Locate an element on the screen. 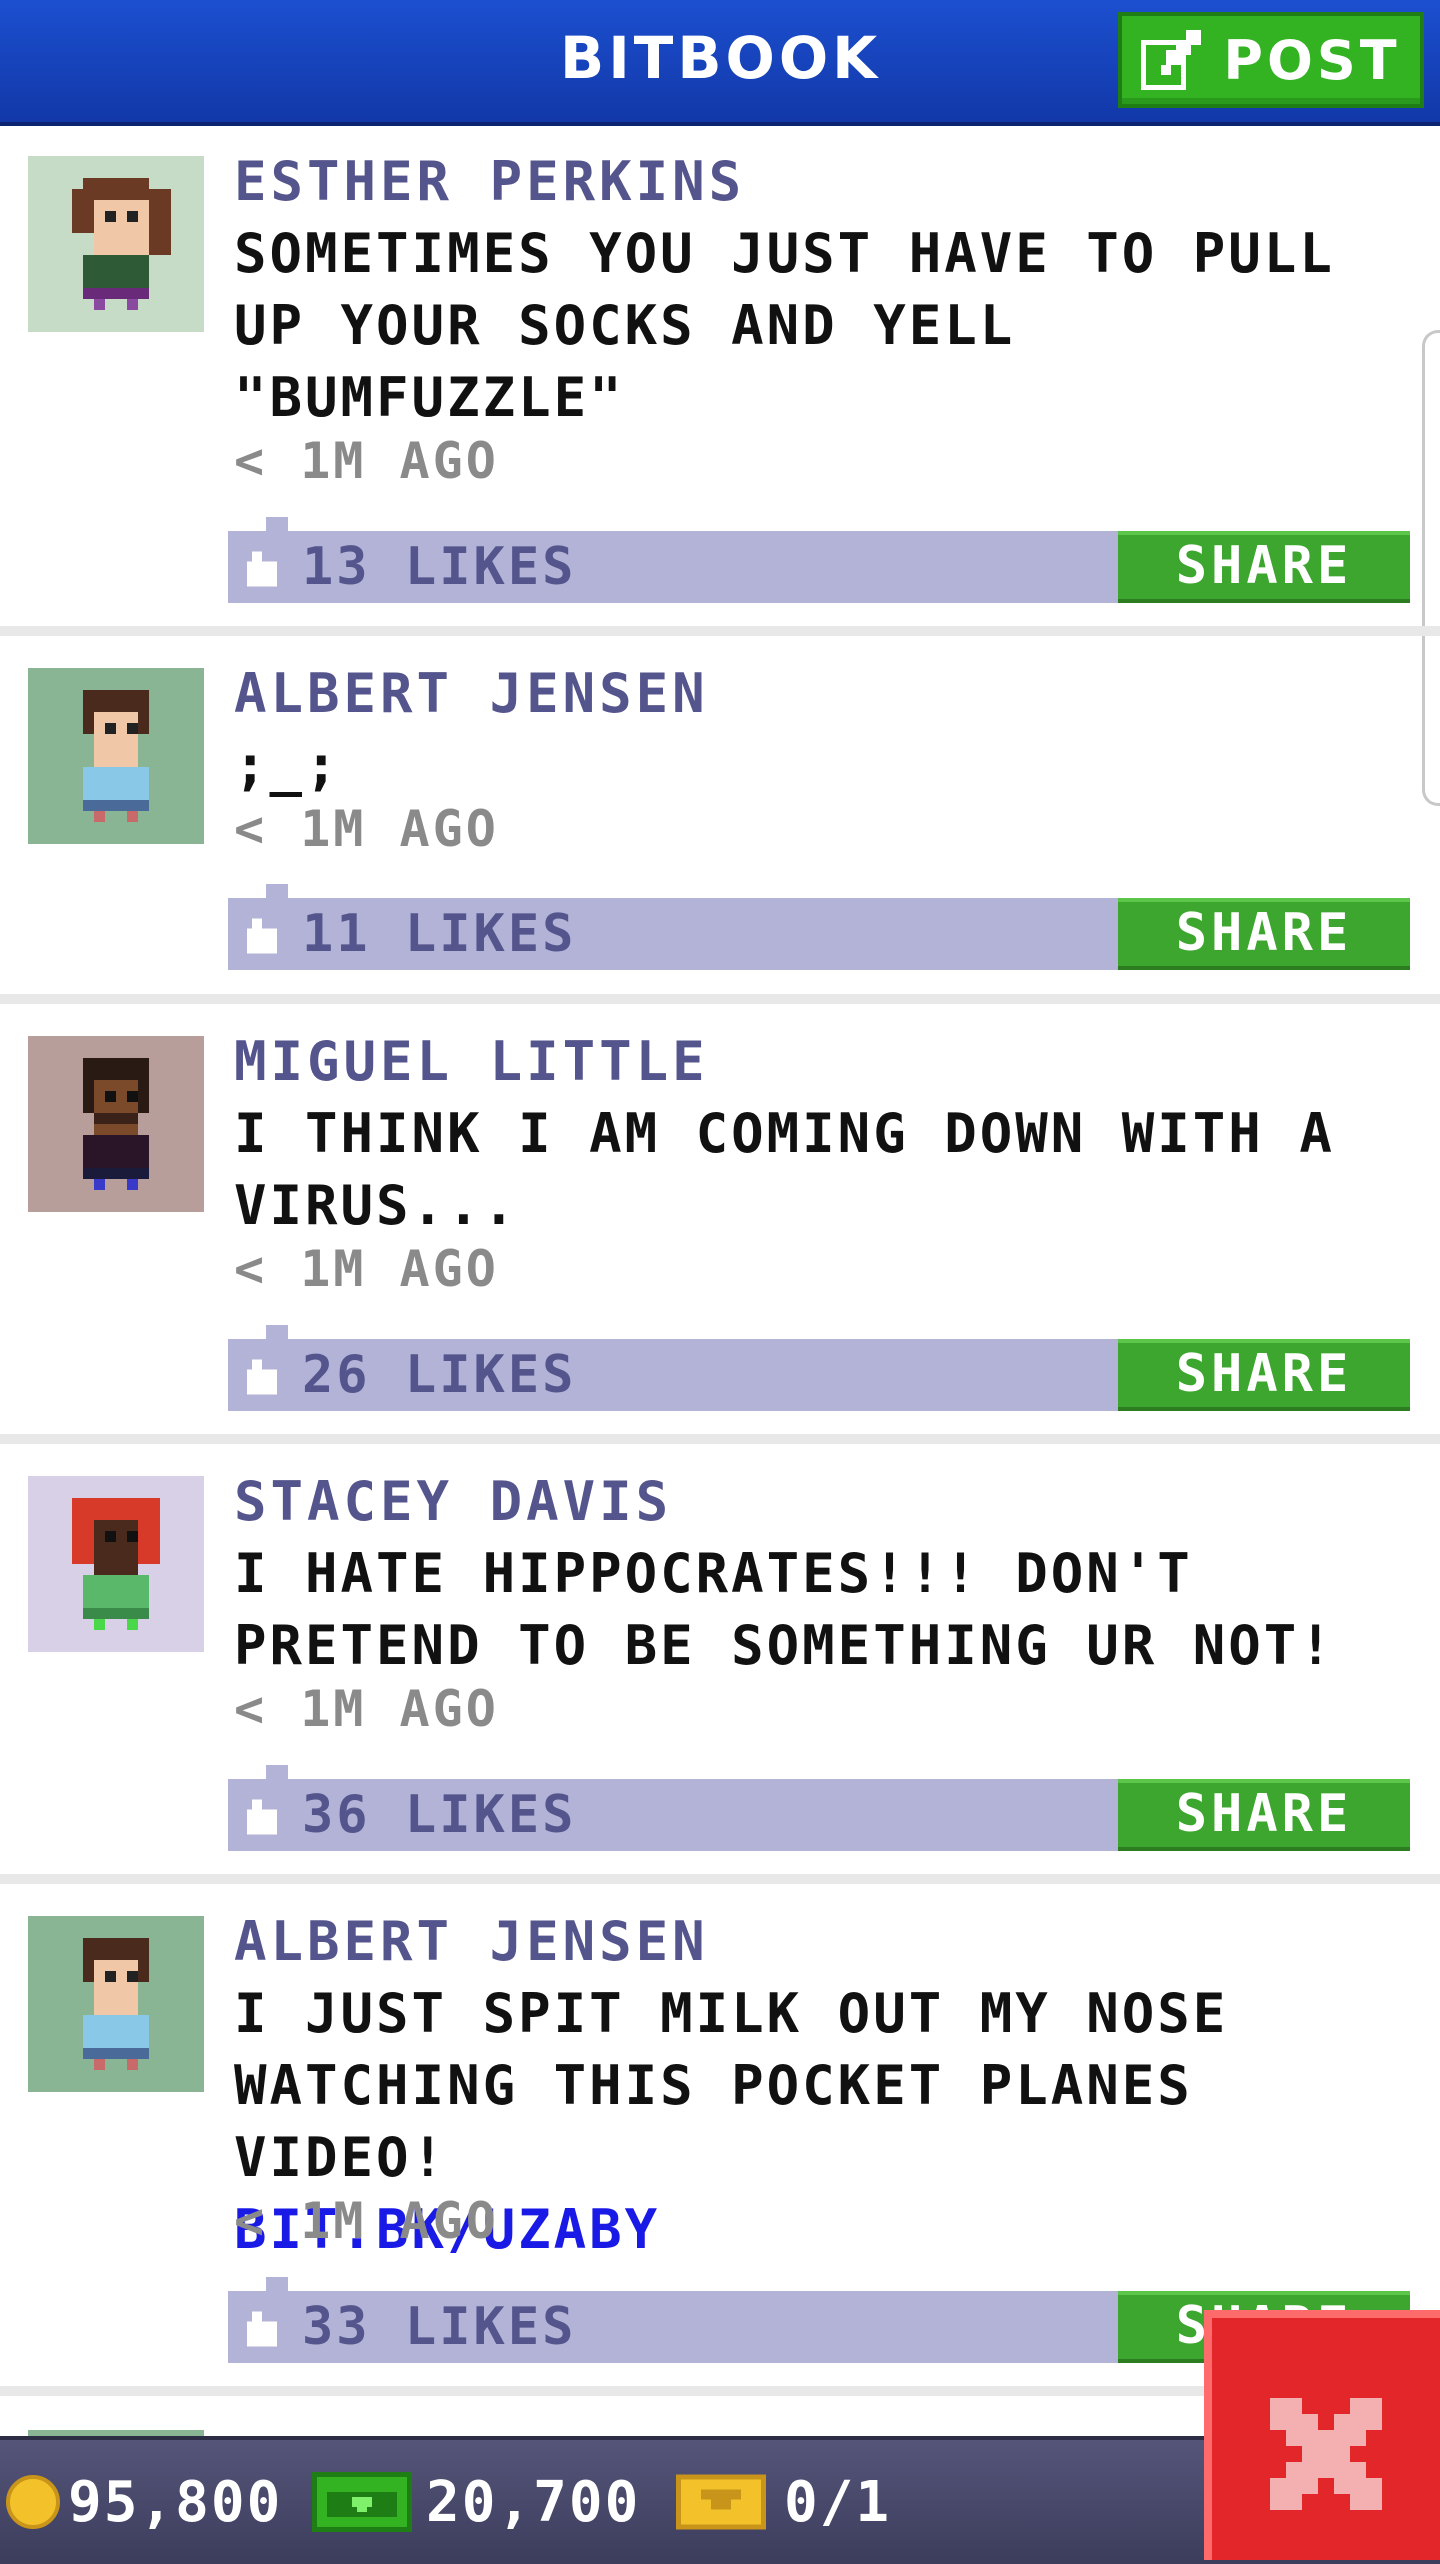 This screenshot has height=2564, width=1440. app-title: BITBOOK is located at coordinates (721, 58).